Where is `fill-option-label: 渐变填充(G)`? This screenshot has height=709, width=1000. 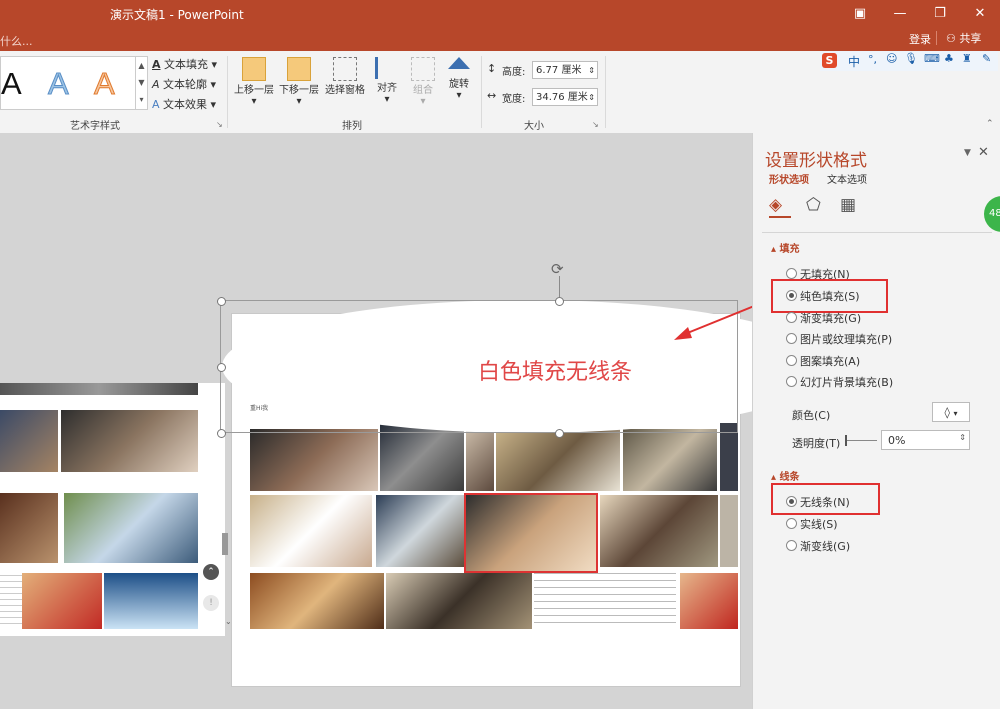
fill-option-label: 渐变填充(G) is located at coordinates (831, 318).